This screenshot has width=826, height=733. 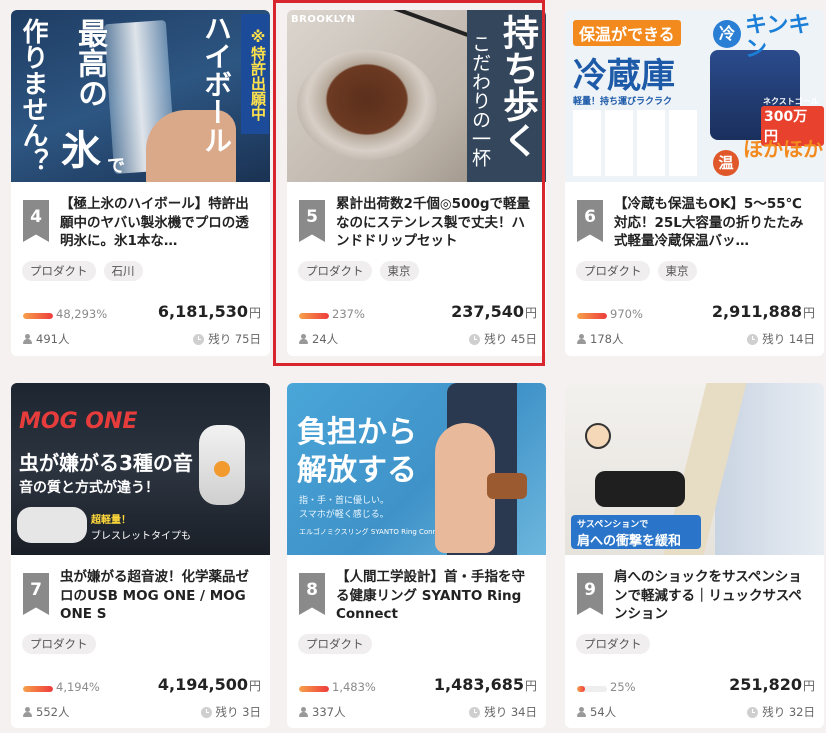 I want to click on image-text-bracelet: ブレスレットタイプも, so click(x=141, y=536).